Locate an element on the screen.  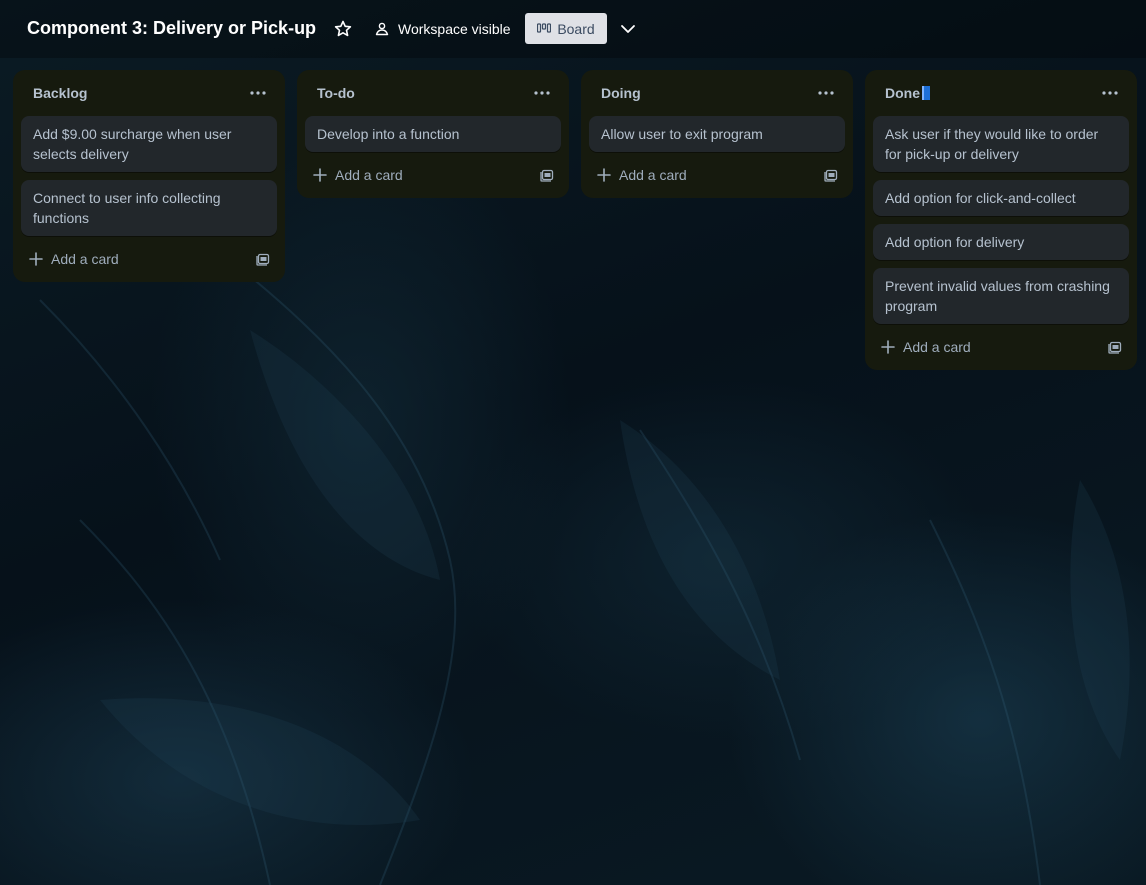
star-icon is located at coordinates (343, 28).